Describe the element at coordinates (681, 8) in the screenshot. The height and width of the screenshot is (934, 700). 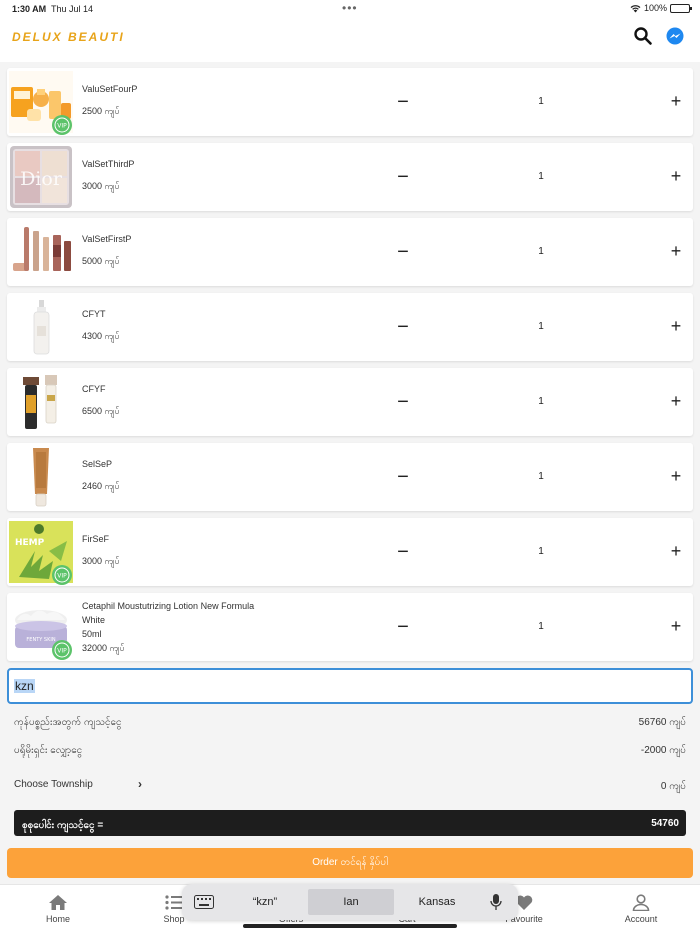
I see `battery-icon` at that location.